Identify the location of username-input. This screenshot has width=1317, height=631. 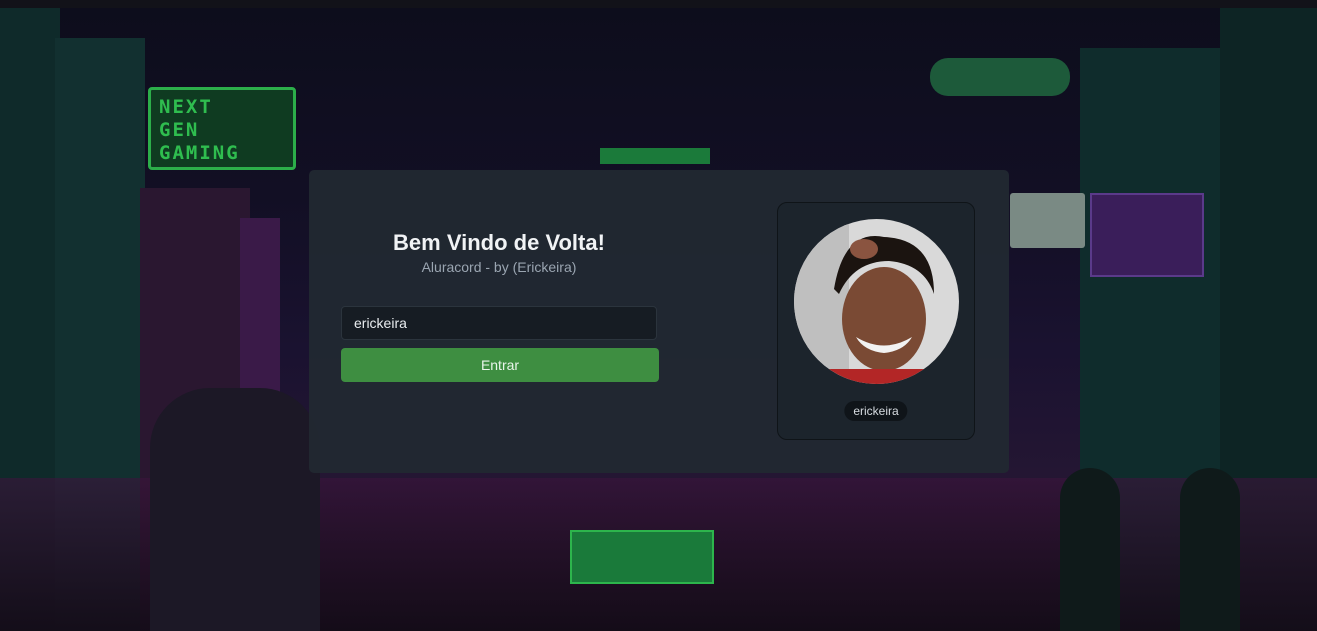
(499, 323).